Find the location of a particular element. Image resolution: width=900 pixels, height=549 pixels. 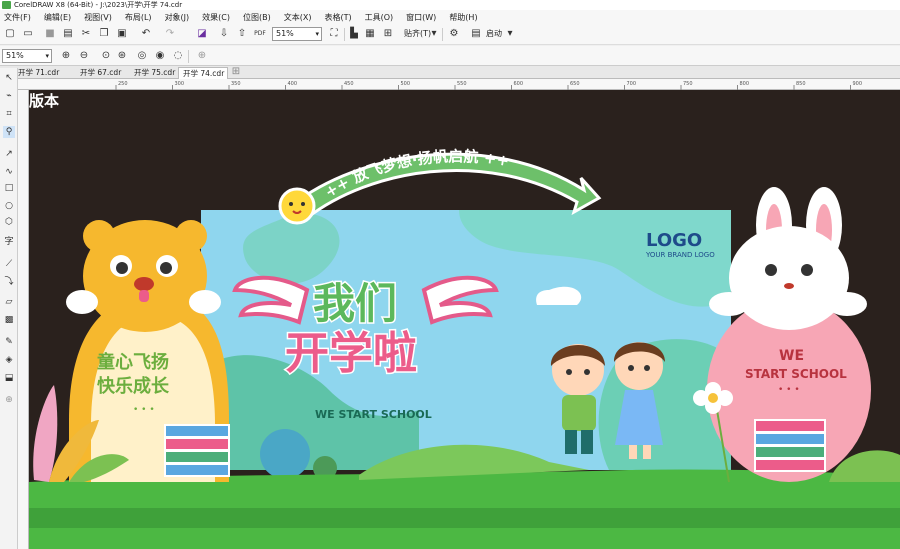

menu-tools: 工具(O) is located at coordinates (379, 17).